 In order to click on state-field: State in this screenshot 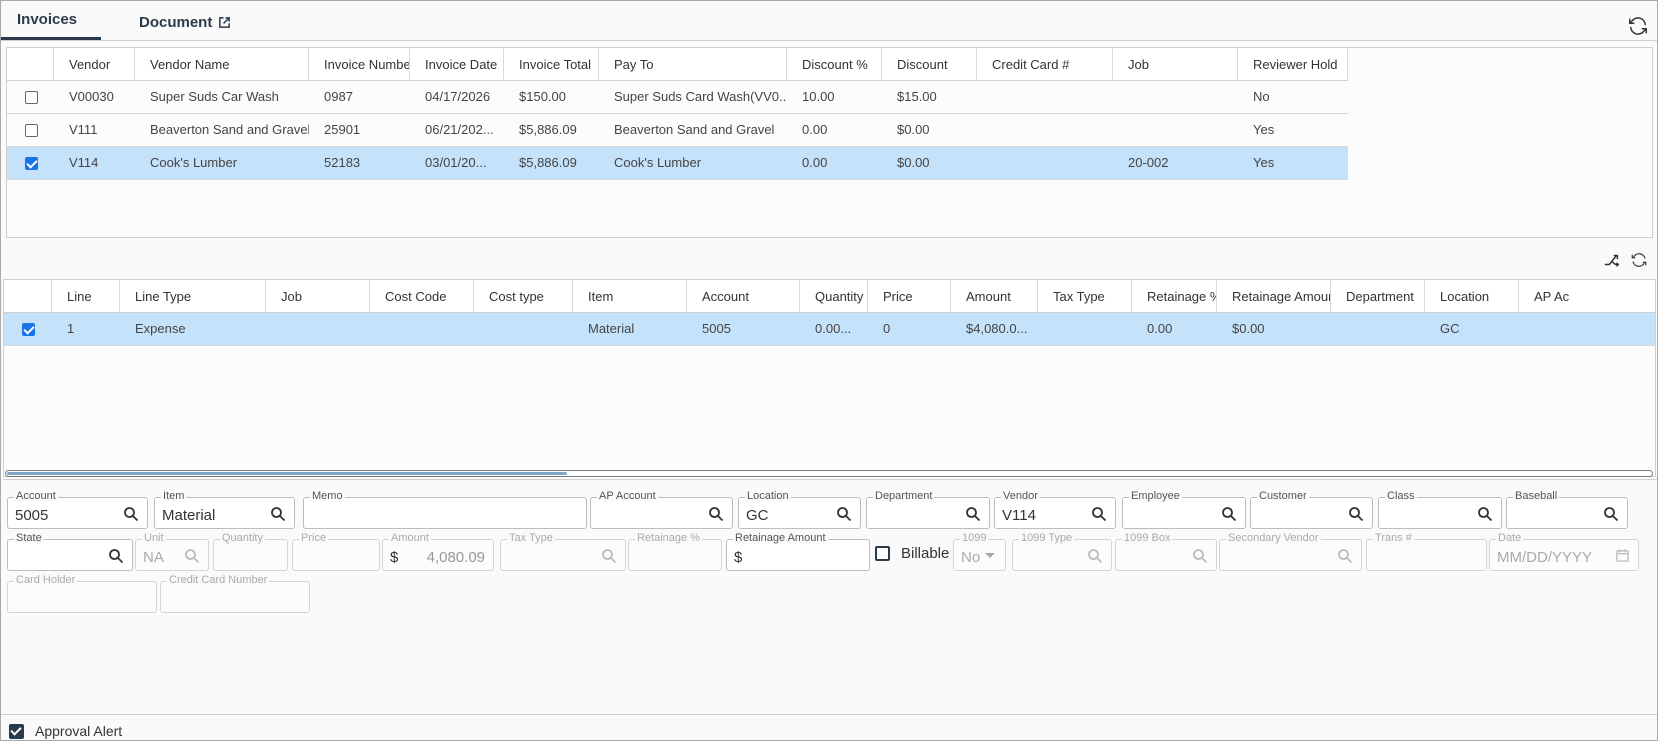, I will do `click(70, 551)`.